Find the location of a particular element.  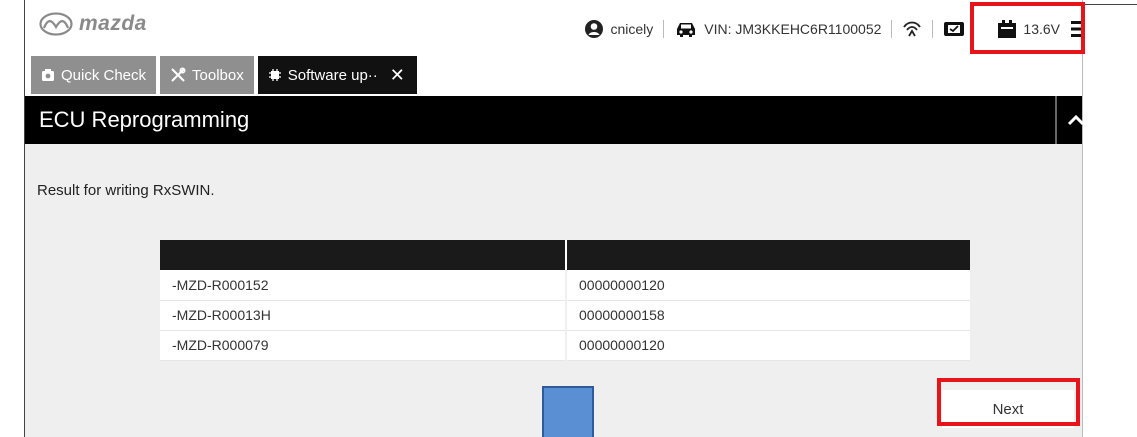

vin-indicator: VIN: JM3KKEHC6R1100052 is located at coordinates (777, 29).